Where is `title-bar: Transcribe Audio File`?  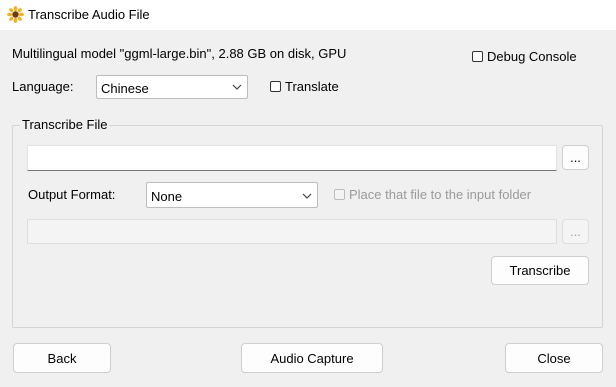
title-bar: Transcribe Audio File is located at coordinates (308, 15).